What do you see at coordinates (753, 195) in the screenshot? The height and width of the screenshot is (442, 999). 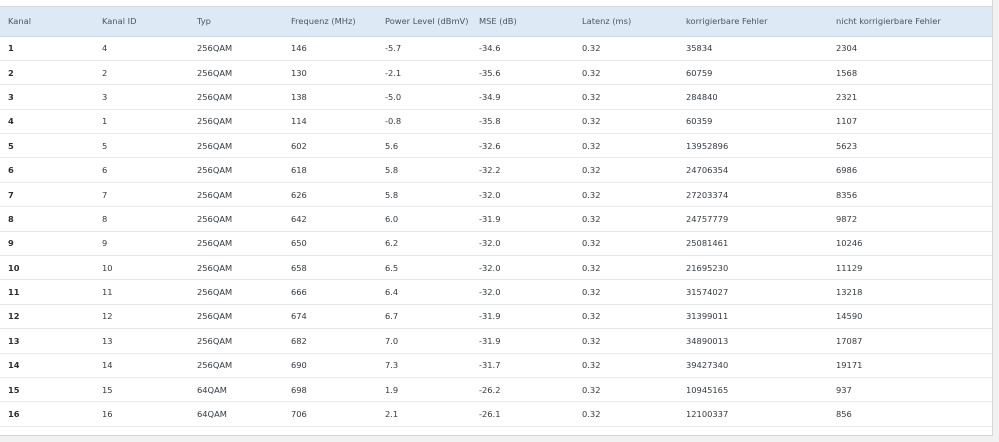 I see `cell-korrigierbare-fehler: 27203374` at bounding box center [753, 195].